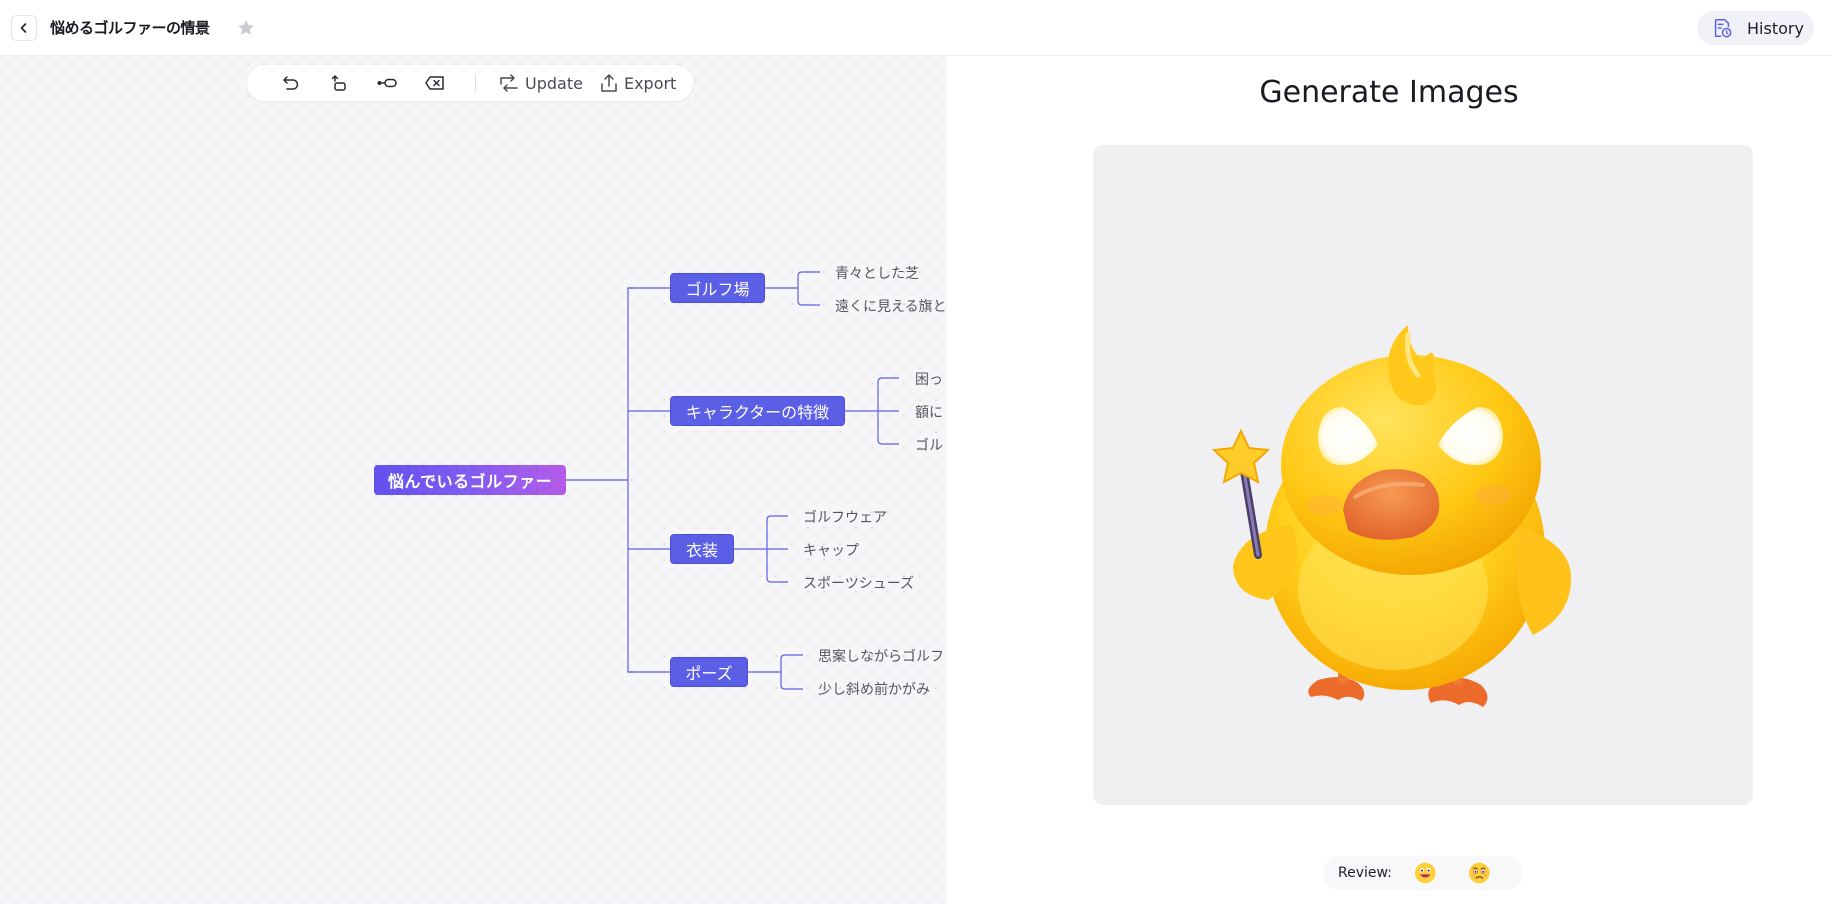 The width and height of the screenshot is (1831, 912). What do you see at coordinates (1425, 873) in the screenshot?
I see `happy-emoji-icon` at bounding box center [1425, 873].